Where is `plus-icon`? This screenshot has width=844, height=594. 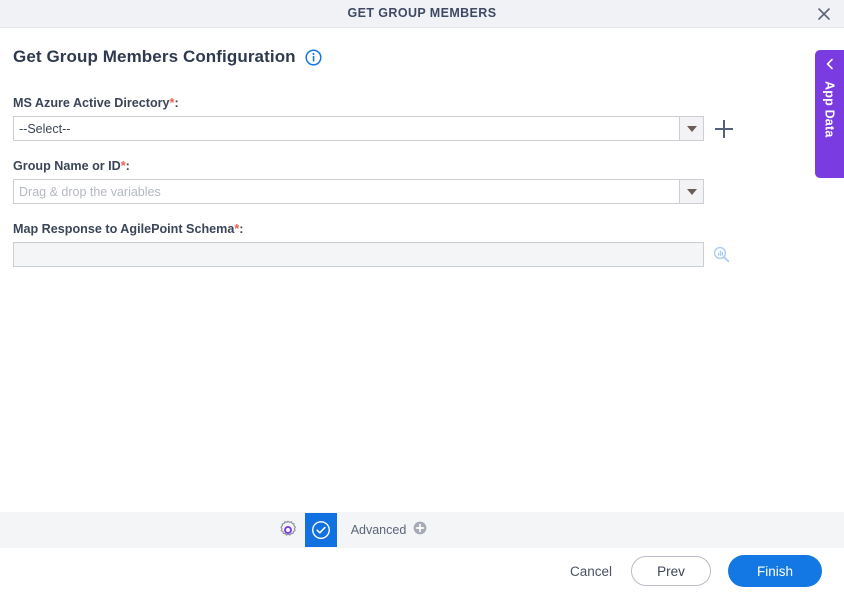 plus-icon is located at coordinates (724, 128).